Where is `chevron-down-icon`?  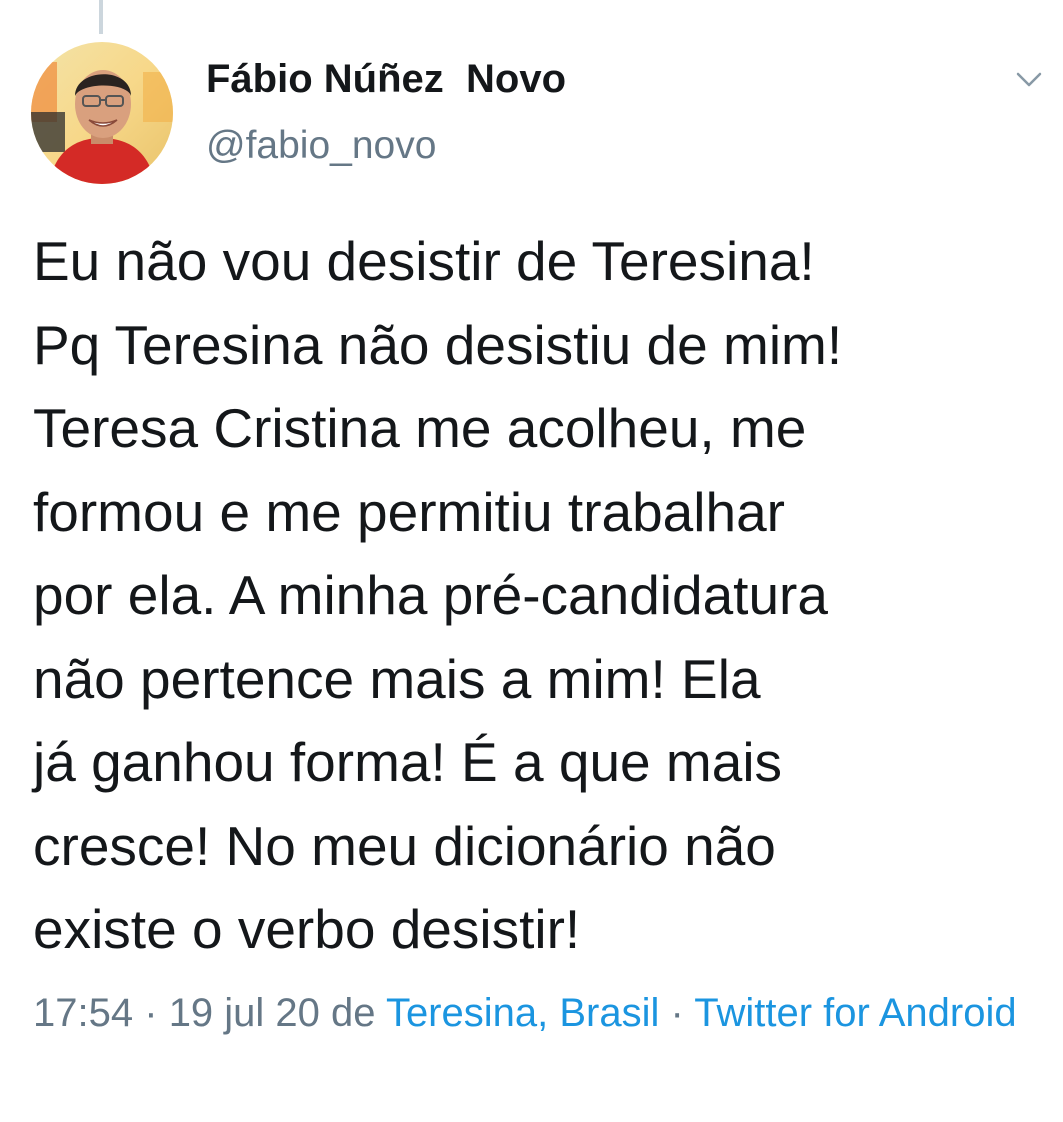
chevron-down-icon is located at coordinates (1029, 79).